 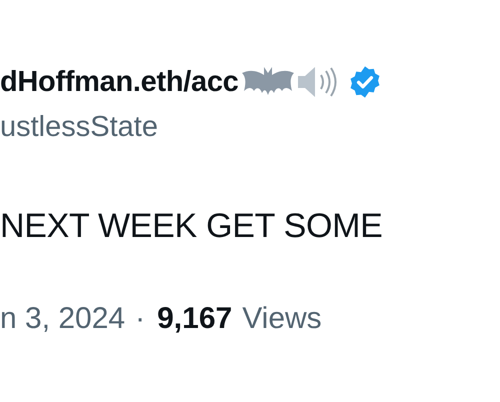 What do you see at coordinates (63, 319) in the screenshot?
I see `post-date: n 3, 2024` at bounding box center [63, 319].